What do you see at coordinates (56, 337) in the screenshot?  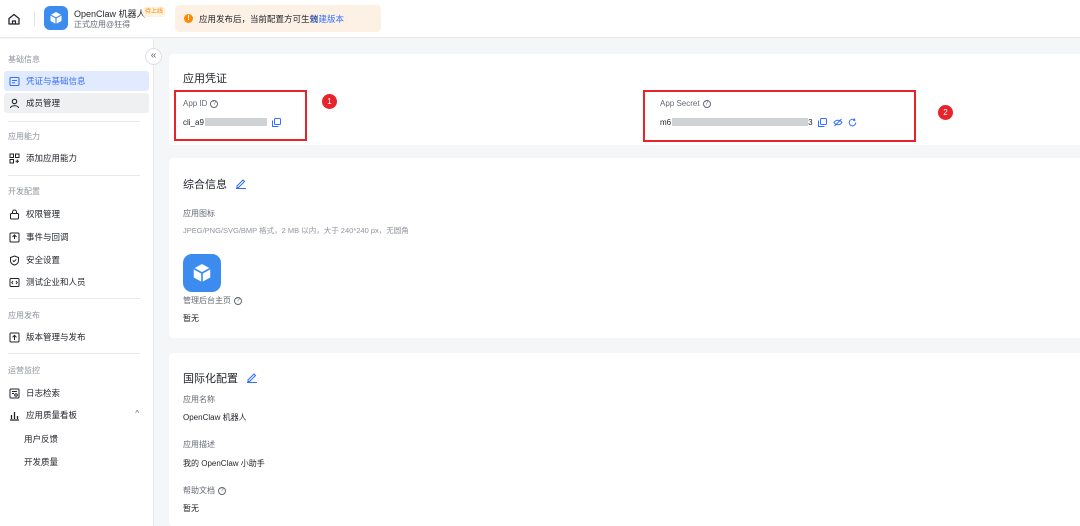 I see `sidebar-item-label: 版本管理与发布` at bounding box center [56, 337].